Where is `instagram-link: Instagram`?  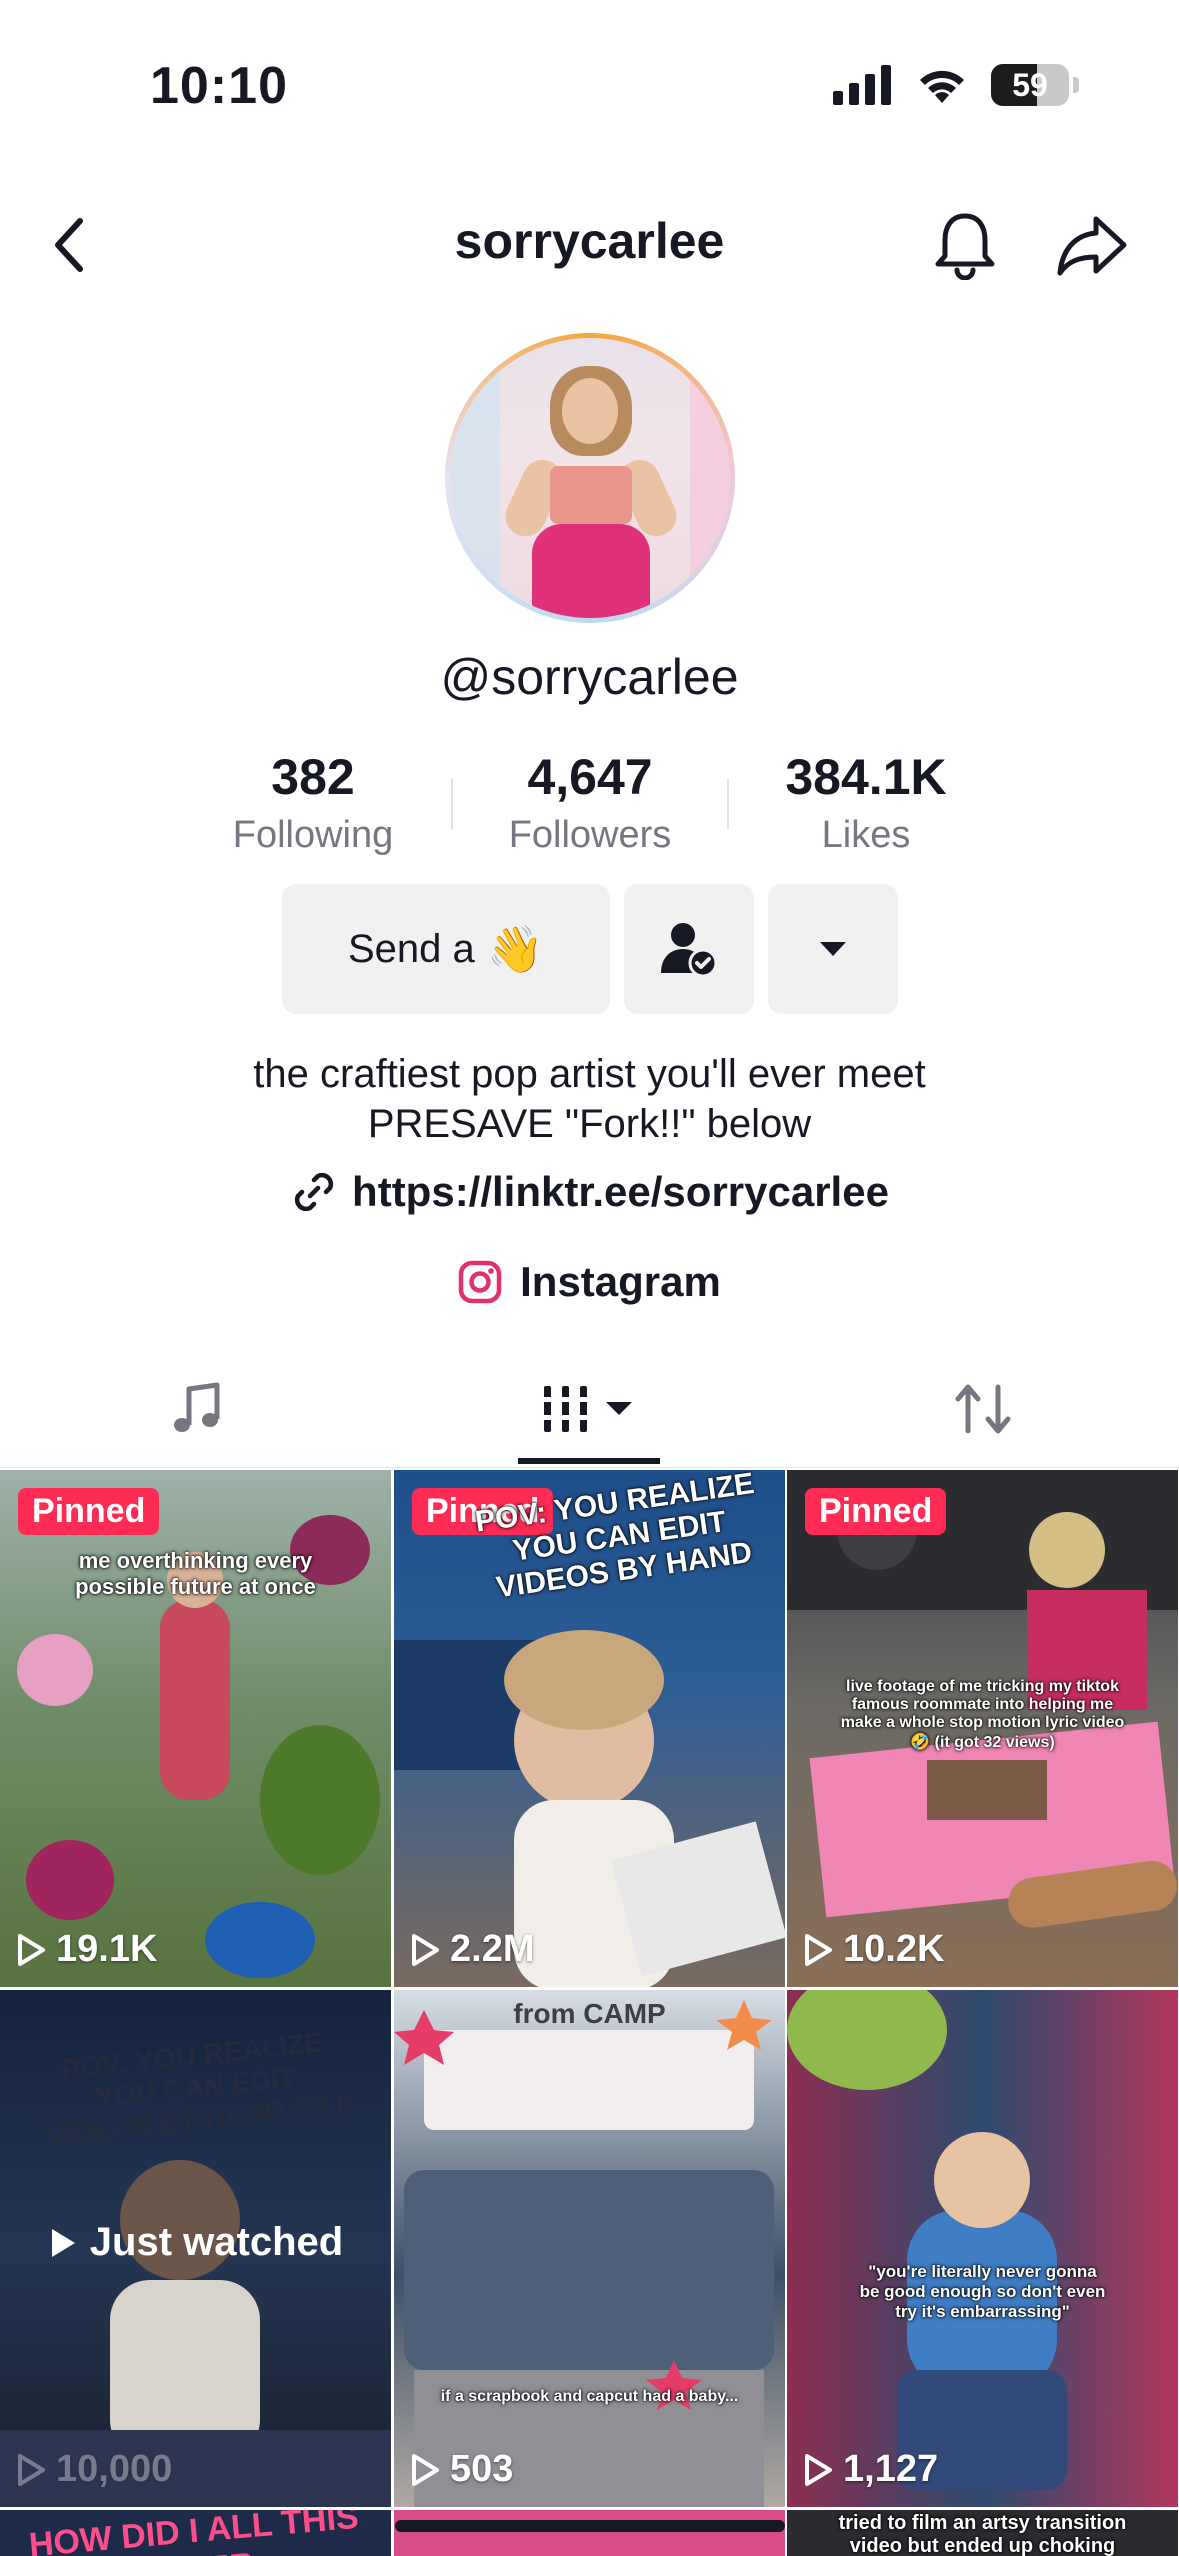 instagram-link: Instagram is located at coordinates (589, 1282).